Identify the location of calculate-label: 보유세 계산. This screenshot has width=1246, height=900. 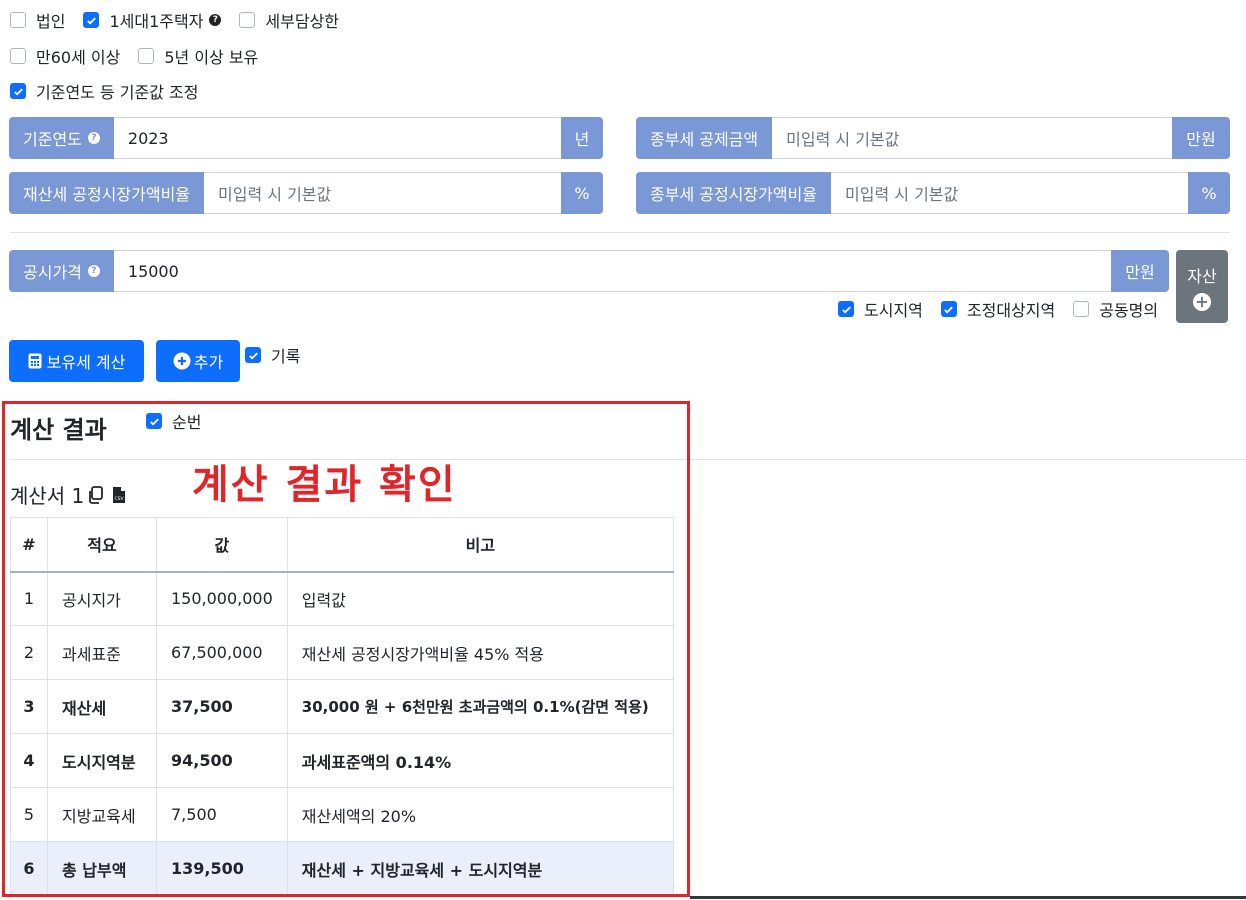
(86, 362).